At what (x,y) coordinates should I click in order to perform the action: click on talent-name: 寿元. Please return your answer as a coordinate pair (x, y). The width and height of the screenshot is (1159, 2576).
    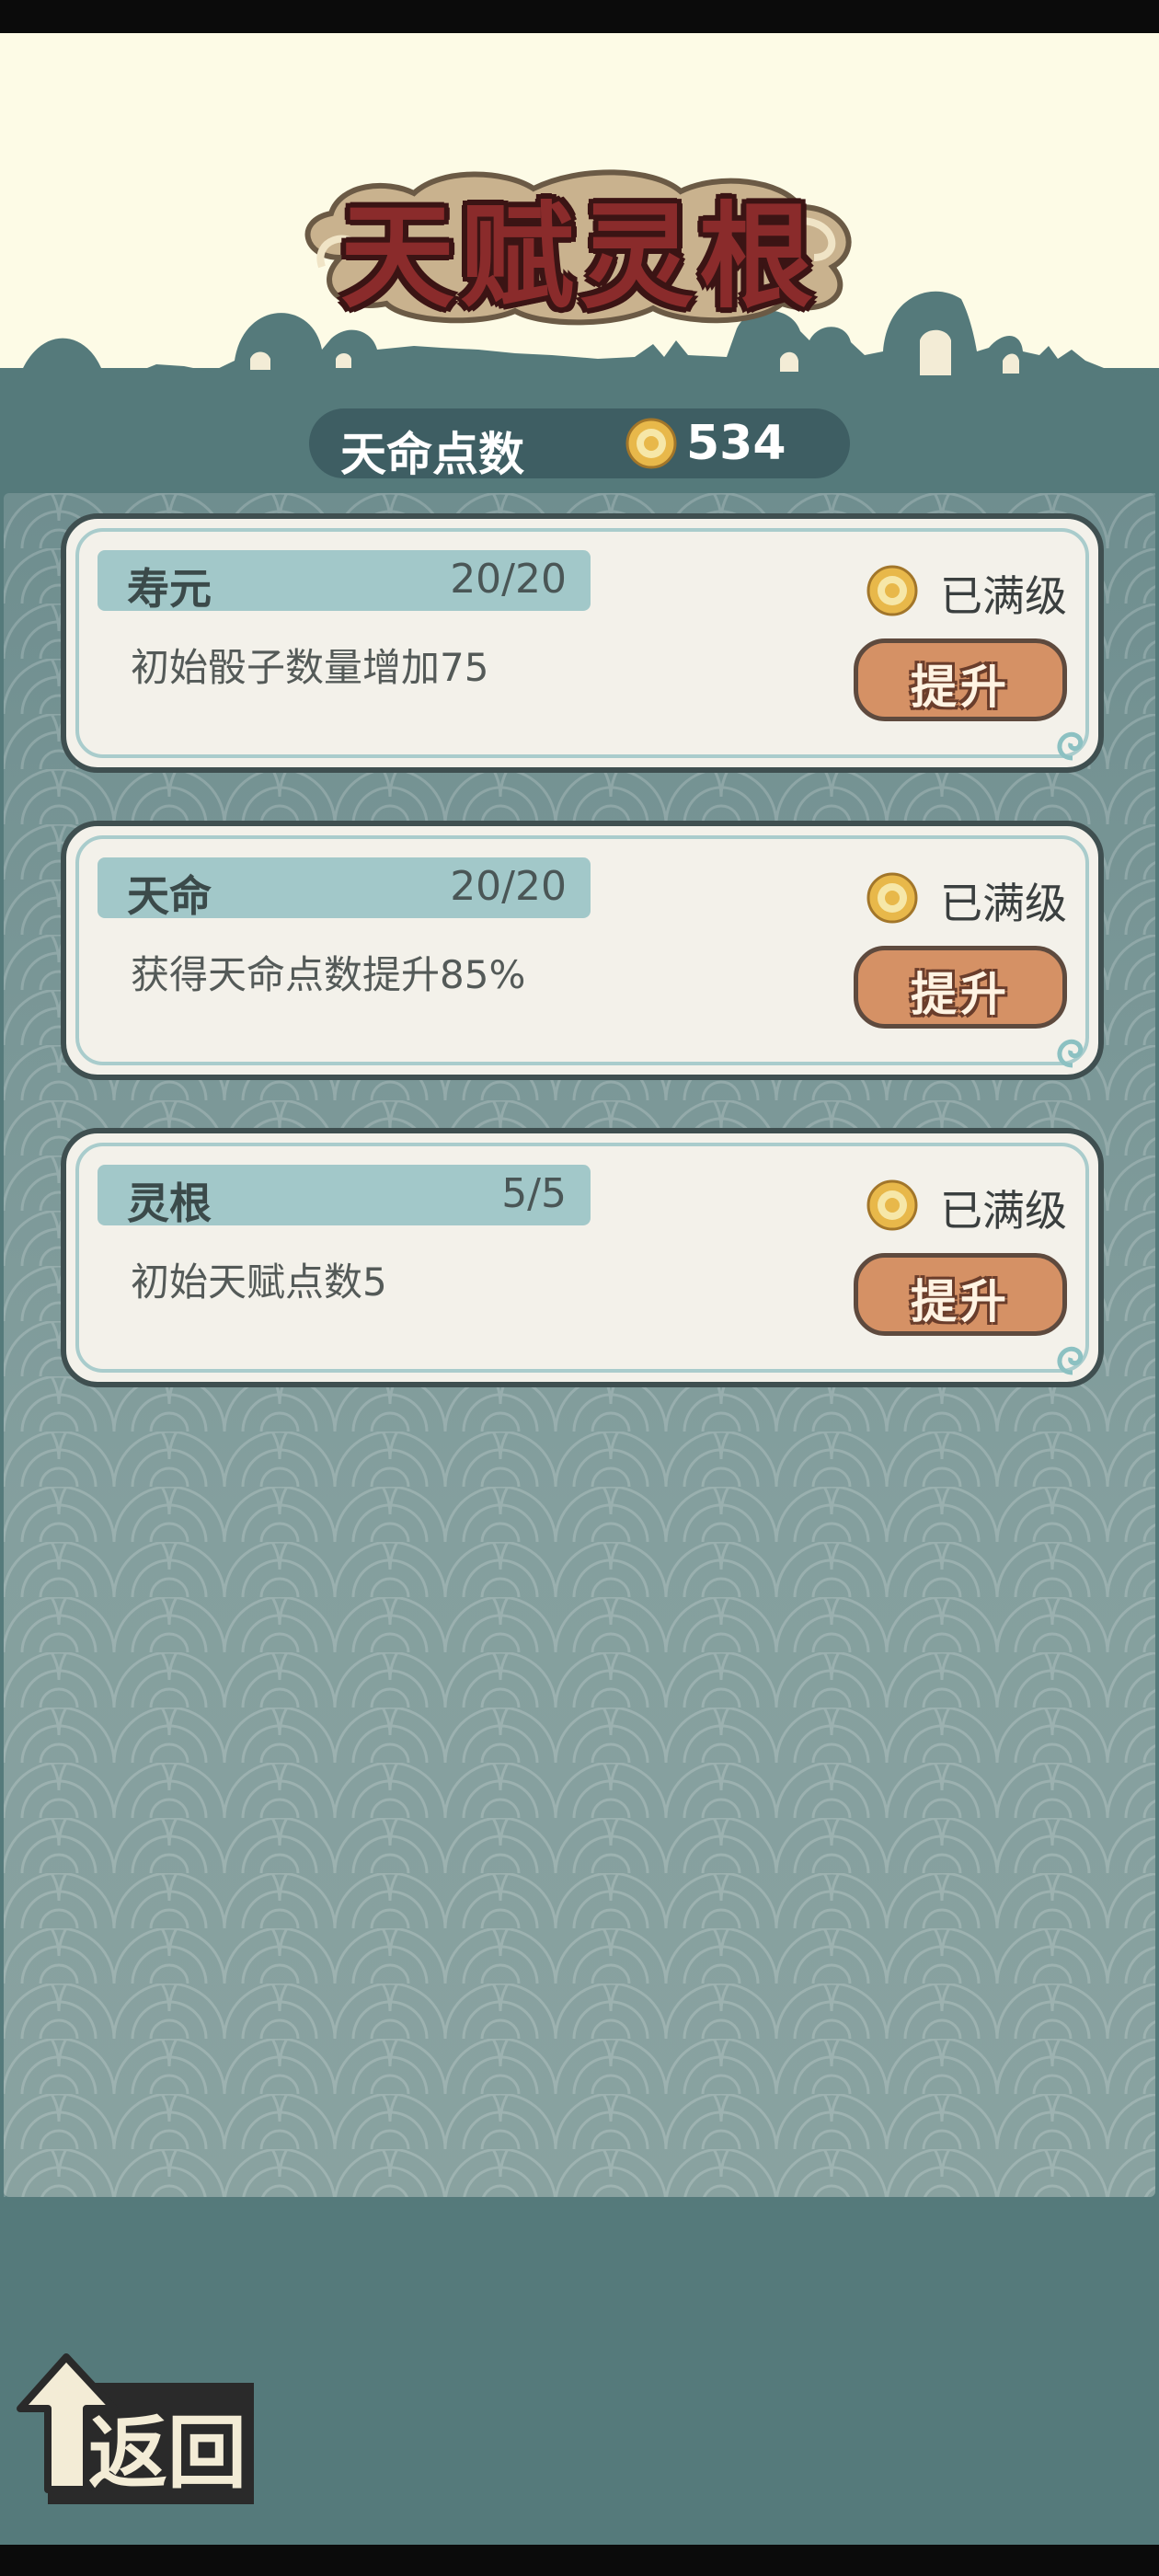
    Looking at the image, I should click on (169, 589).